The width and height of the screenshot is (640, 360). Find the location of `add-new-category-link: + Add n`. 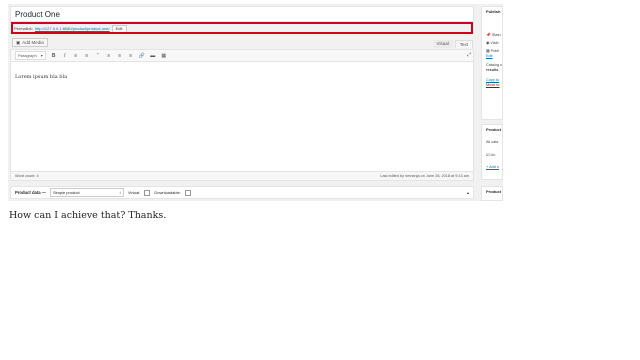

add-new-category-link: + Add n is located at coordinates (492, 167).